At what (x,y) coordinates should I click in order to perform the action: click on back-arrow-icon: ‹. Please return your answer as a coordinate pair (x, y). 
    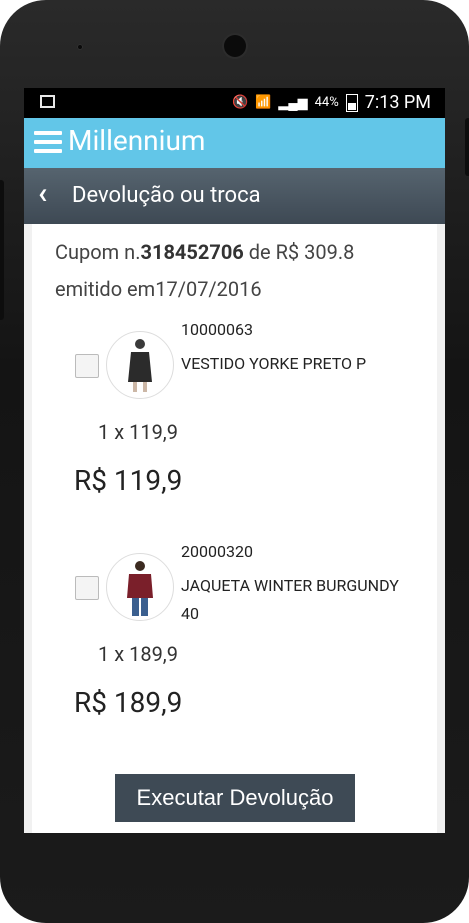
    Looking at the image, I should click on (42, 194).